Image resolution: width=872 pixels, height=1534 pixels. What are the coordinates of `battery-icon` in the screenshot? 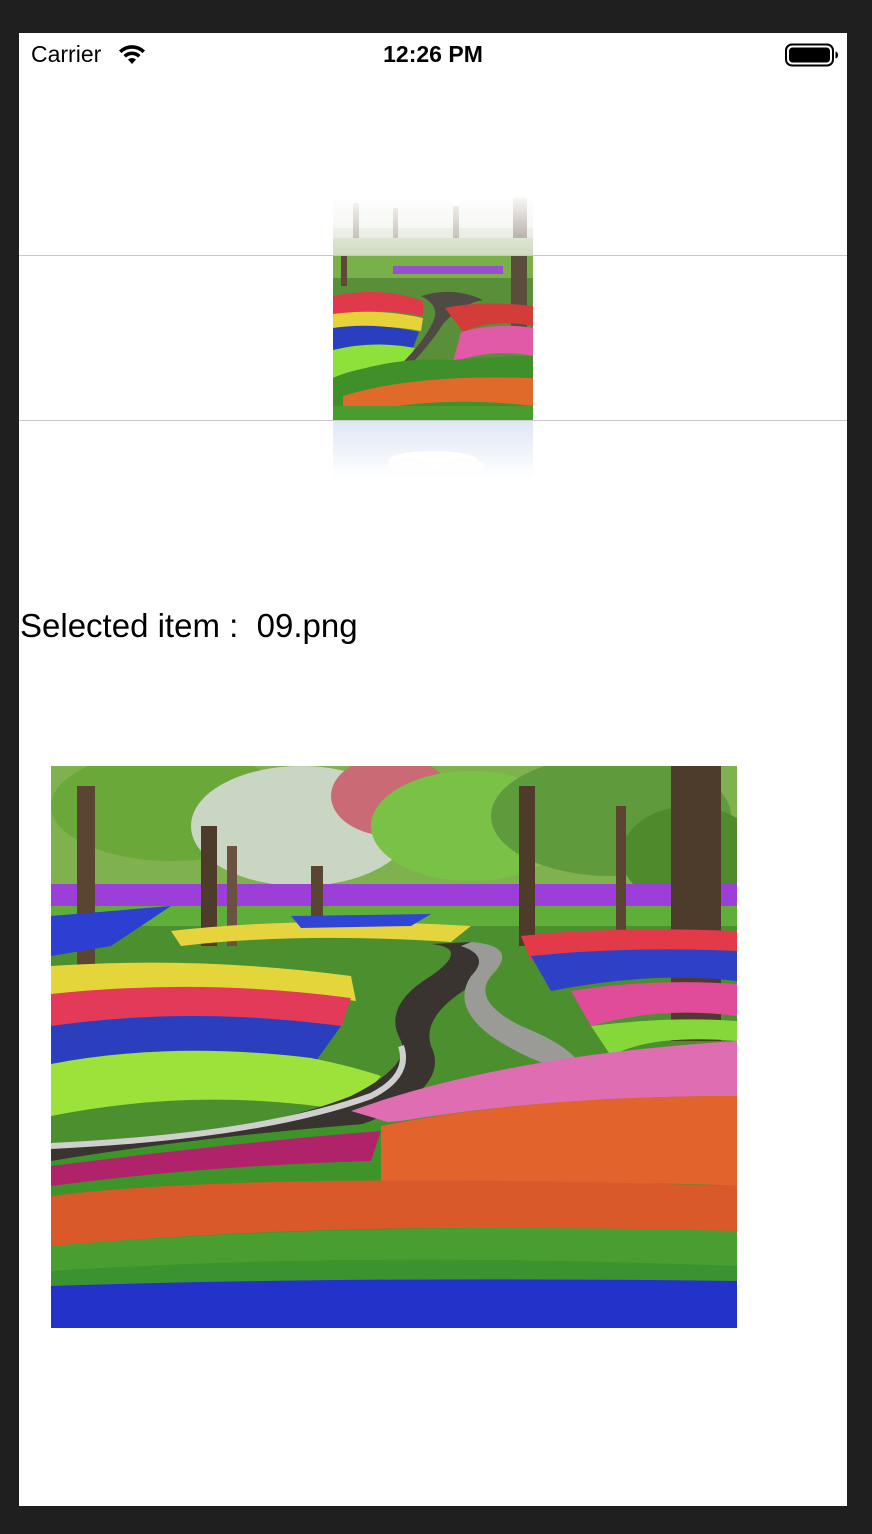 It's located at (812, 55).